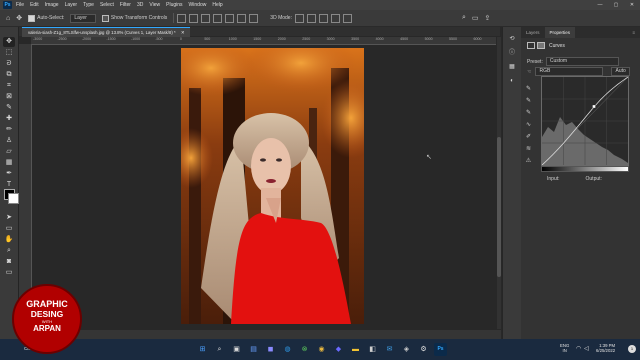  I want to click on align-middle-icon, so click(230, 18).